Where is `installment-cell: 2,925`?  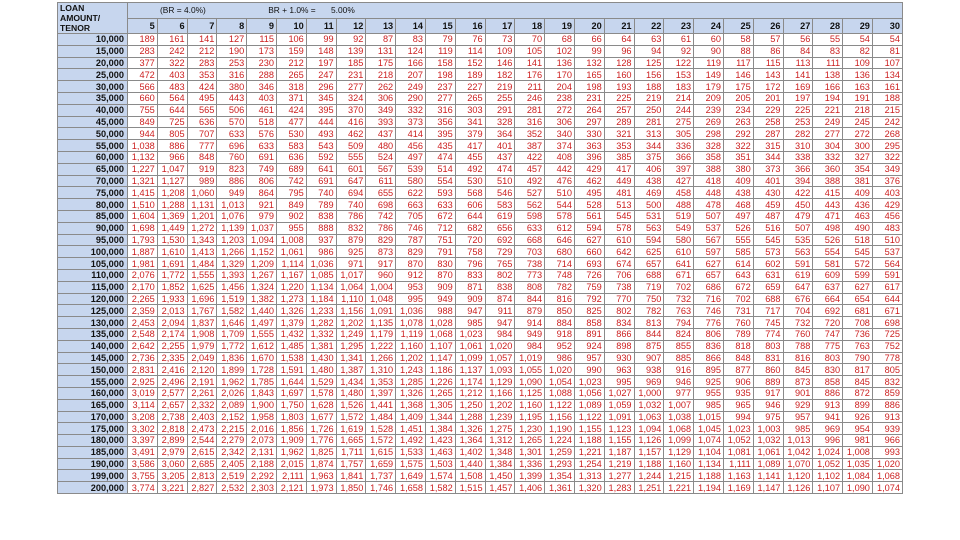 installment-cell: 2,925 is located at coordinates (142, 381).